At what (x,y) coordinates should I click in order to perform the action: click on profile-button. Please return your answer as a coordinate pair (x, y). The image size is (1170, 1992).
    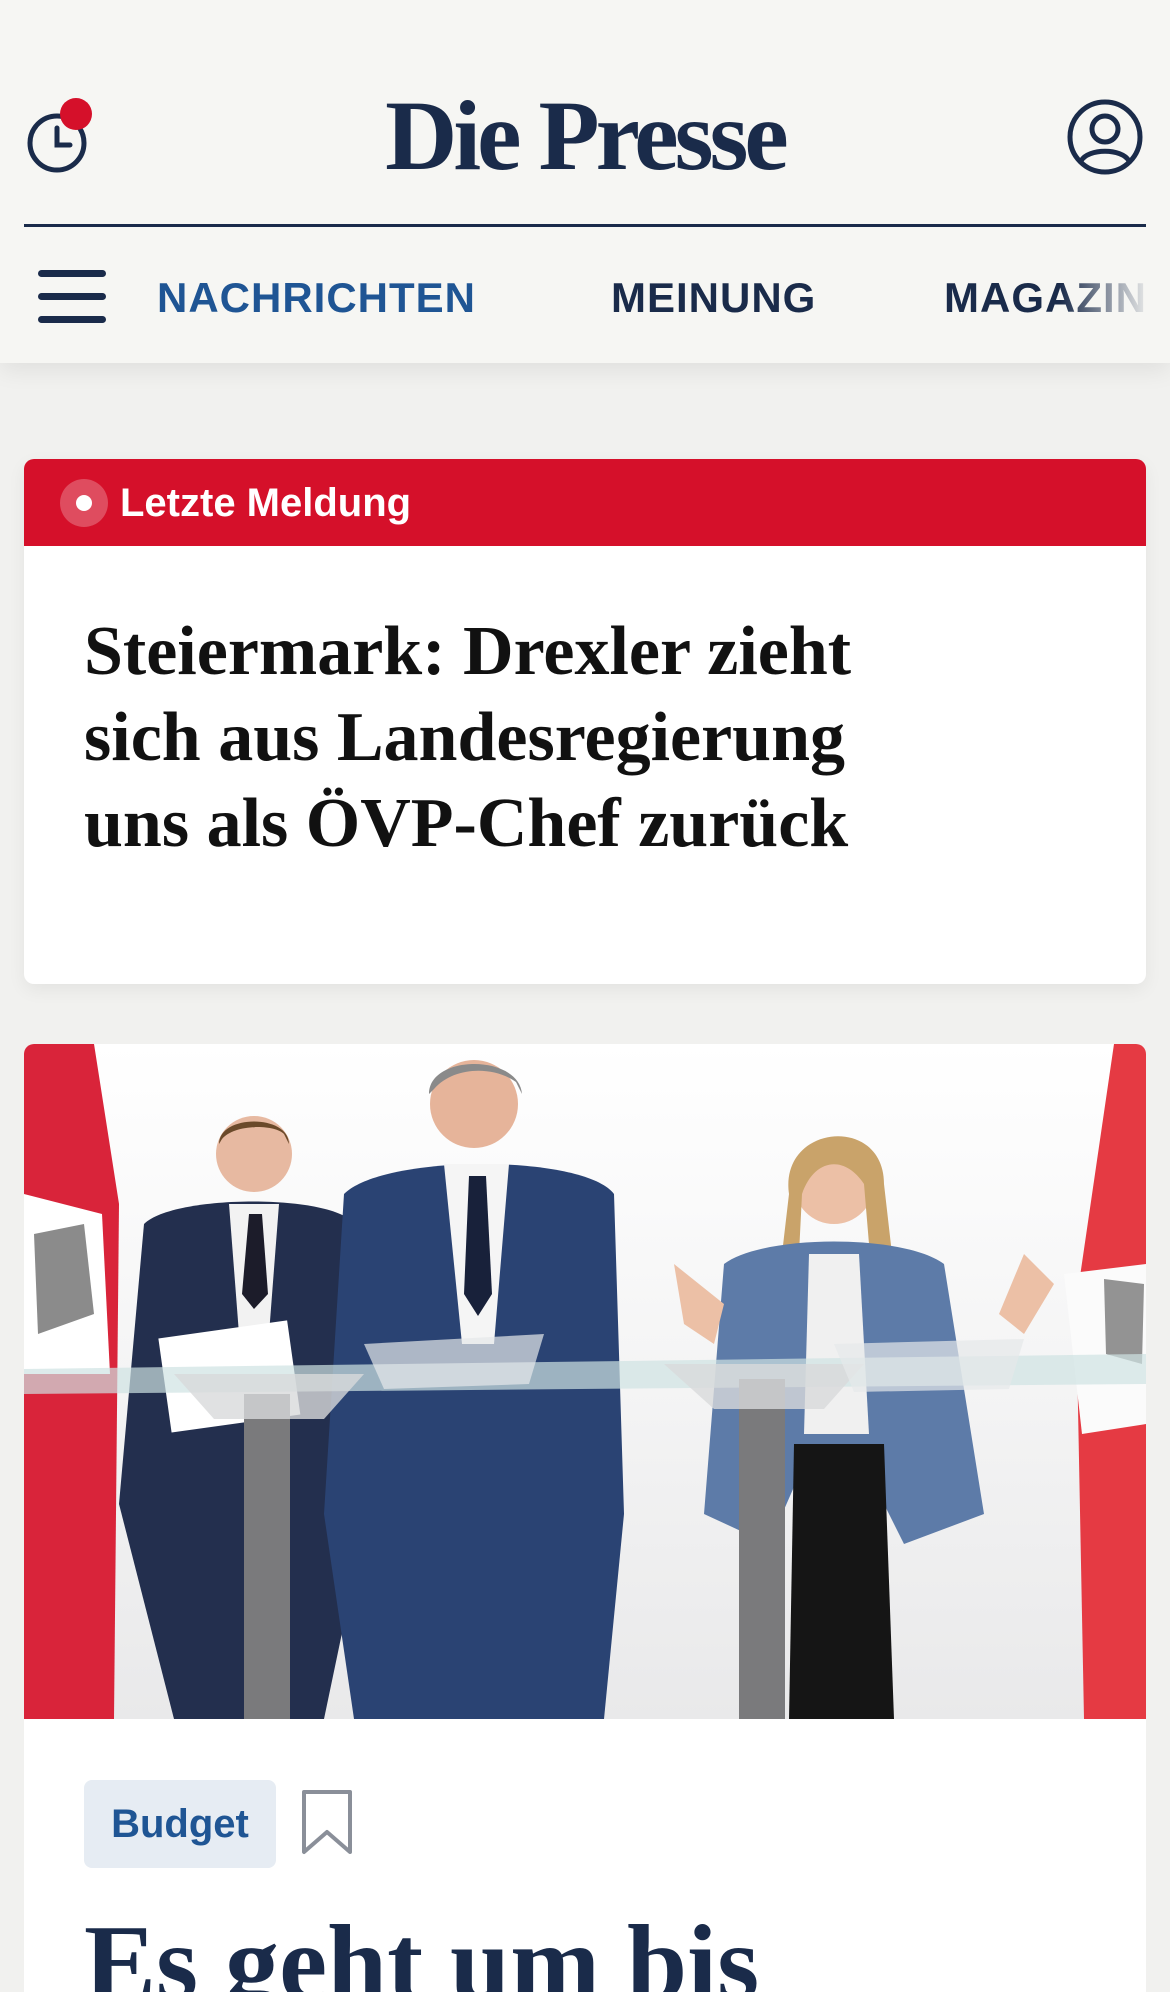
    Looking at the image, I should click on (1105, 137).